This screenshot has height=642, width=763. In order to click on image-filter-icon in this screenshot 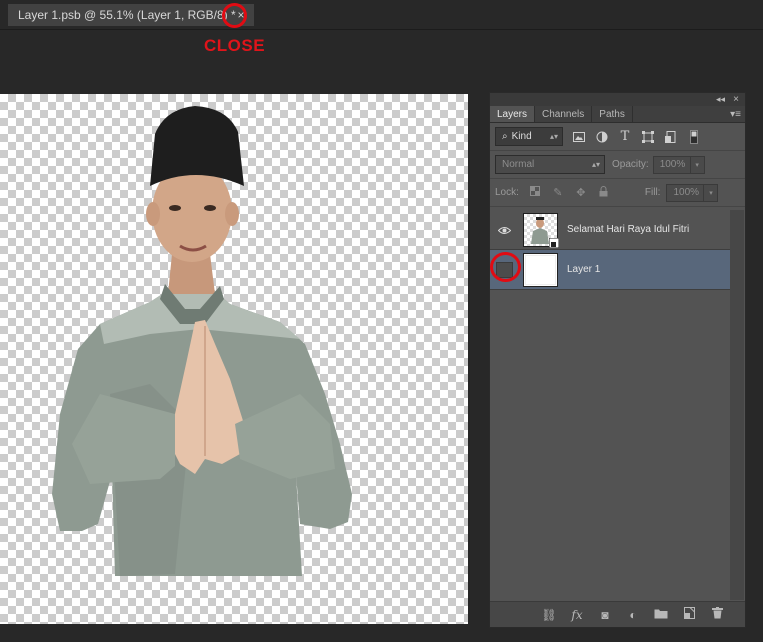, I will do `click(579, 137)`.